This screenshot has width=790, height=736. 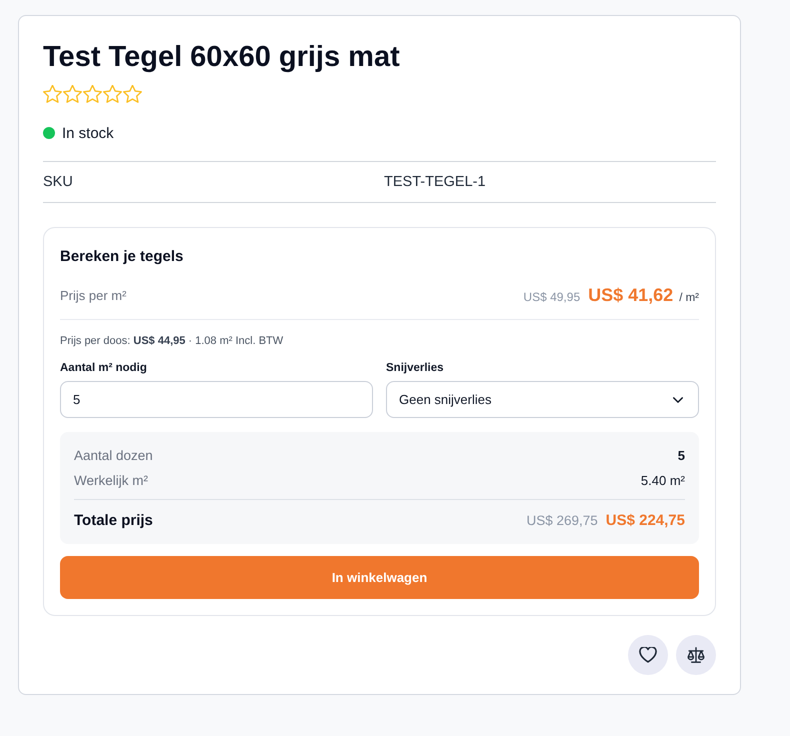 What do you see at coordinates (58, 182) in the screenshot?
I see `spec-label: SKU` at bounding box center [58, 182].